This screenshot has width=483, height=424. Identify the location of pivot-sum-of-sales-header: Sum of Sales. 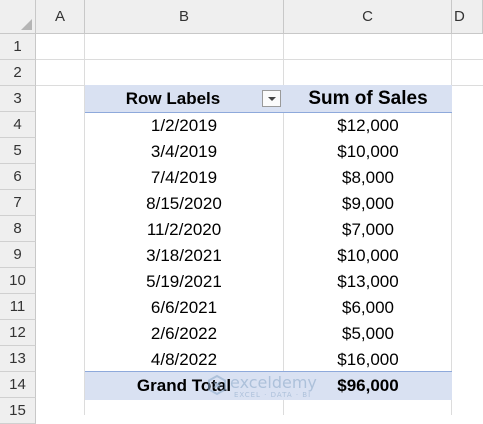
(368, 99).